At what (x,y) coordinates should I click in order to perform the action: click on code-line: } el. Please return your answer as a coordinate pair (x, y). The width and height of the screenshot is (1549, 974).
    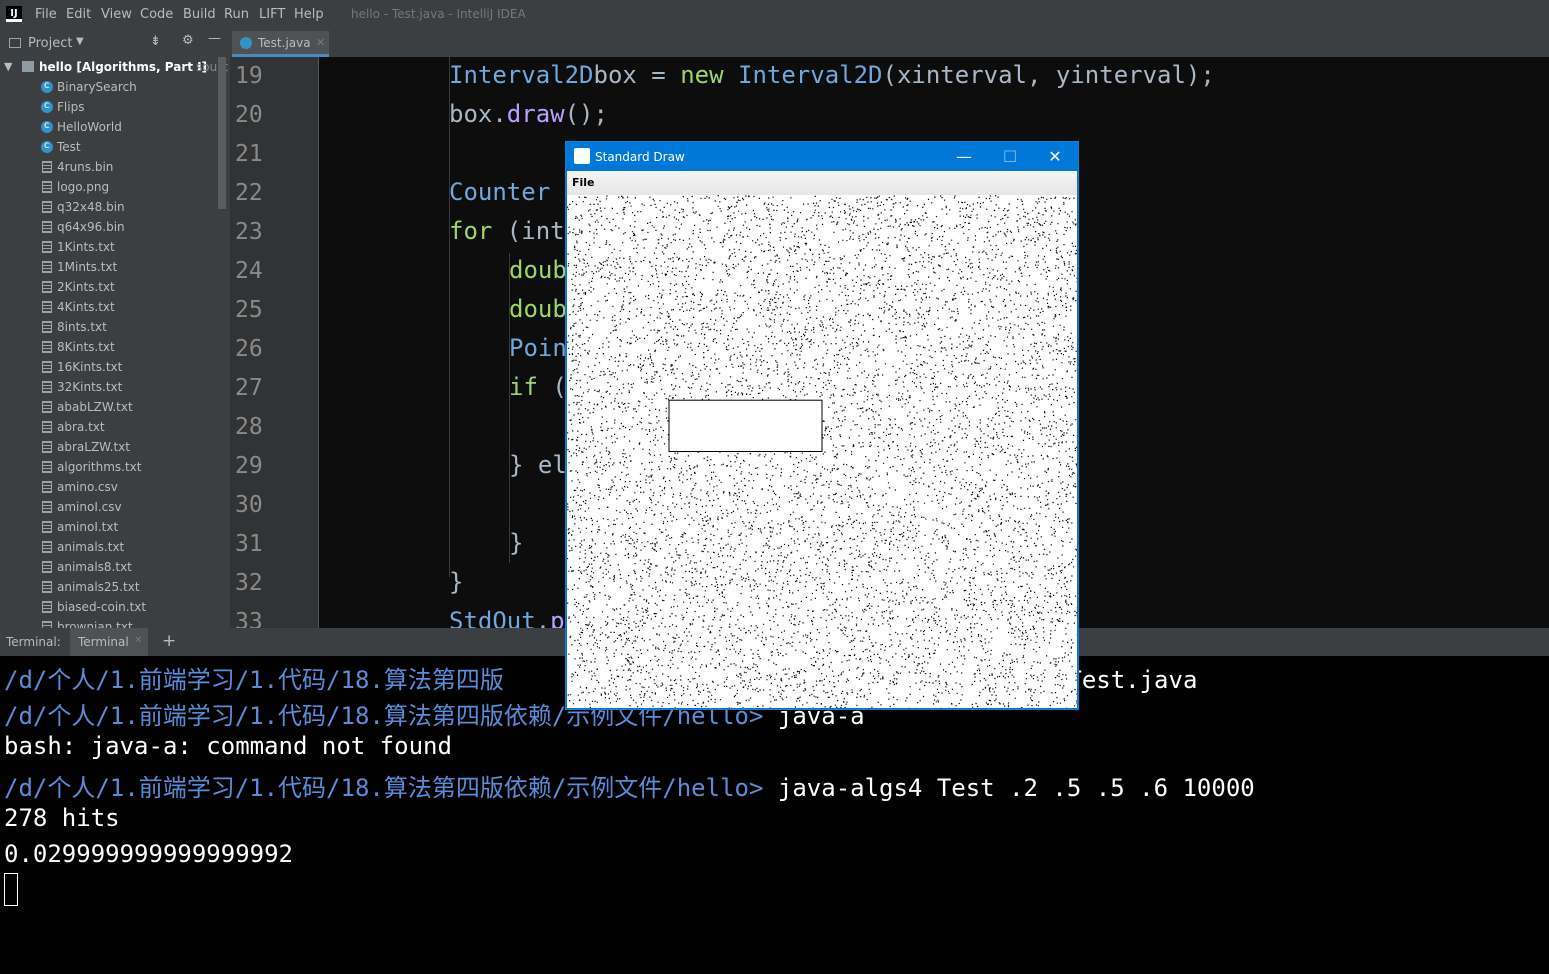
    Looking at the image, I should click on (538, 465).